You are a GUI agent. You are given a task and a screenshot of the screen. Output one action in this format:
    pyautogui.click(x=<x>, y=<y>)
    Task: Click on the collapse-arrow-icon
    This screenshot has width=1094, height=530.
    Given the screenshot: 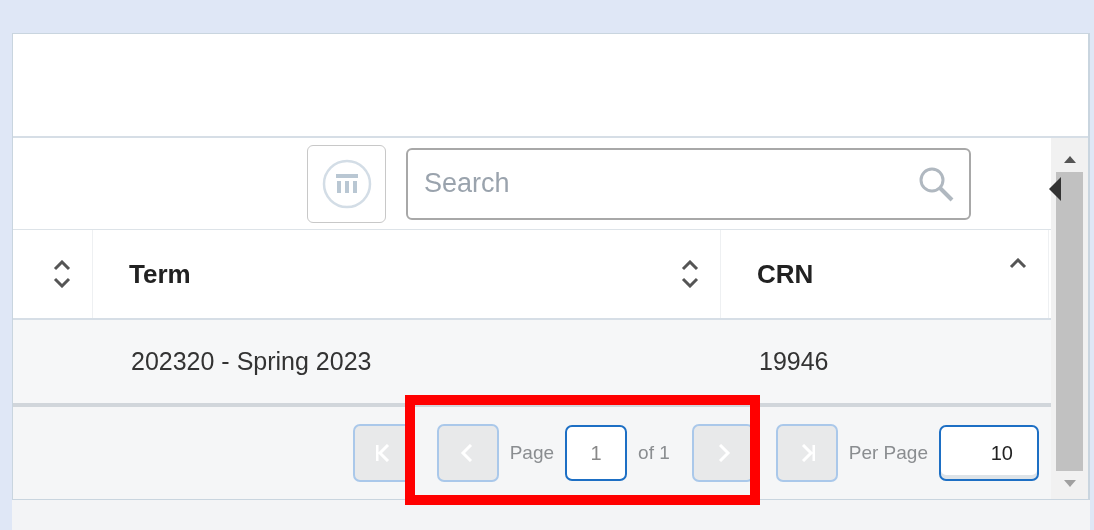 What is the action you would take?
    pyautogui.click(x=1055, y=189)
    